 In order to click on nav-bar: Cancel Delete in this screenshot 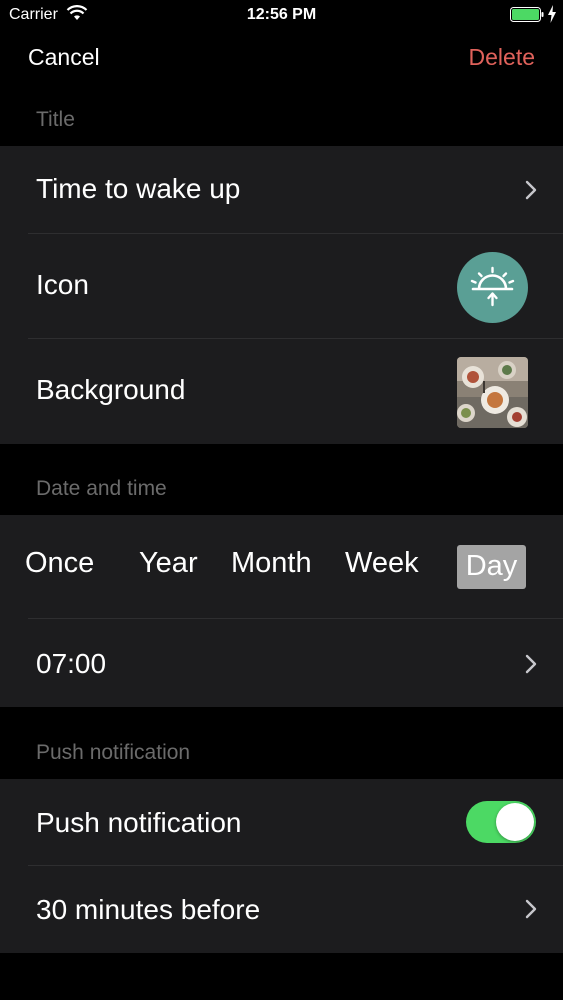, I will do `click(281, 59)`.